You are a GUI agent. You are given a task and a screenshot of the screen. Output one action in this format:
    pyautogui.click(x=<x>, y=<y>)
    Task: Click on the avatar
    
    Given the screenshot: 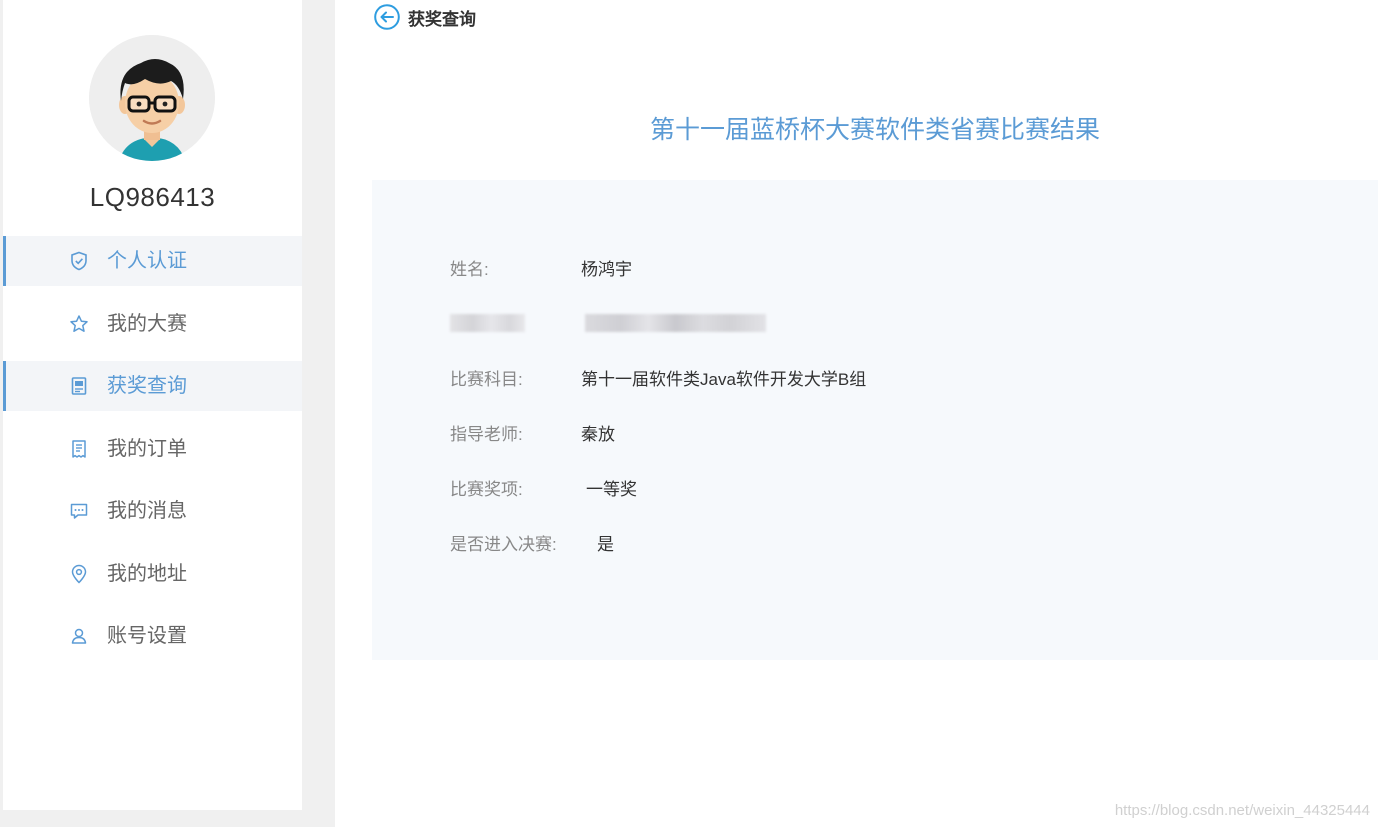 What is the action you would take?
    pyautogui.click(x=152, y=98)
    